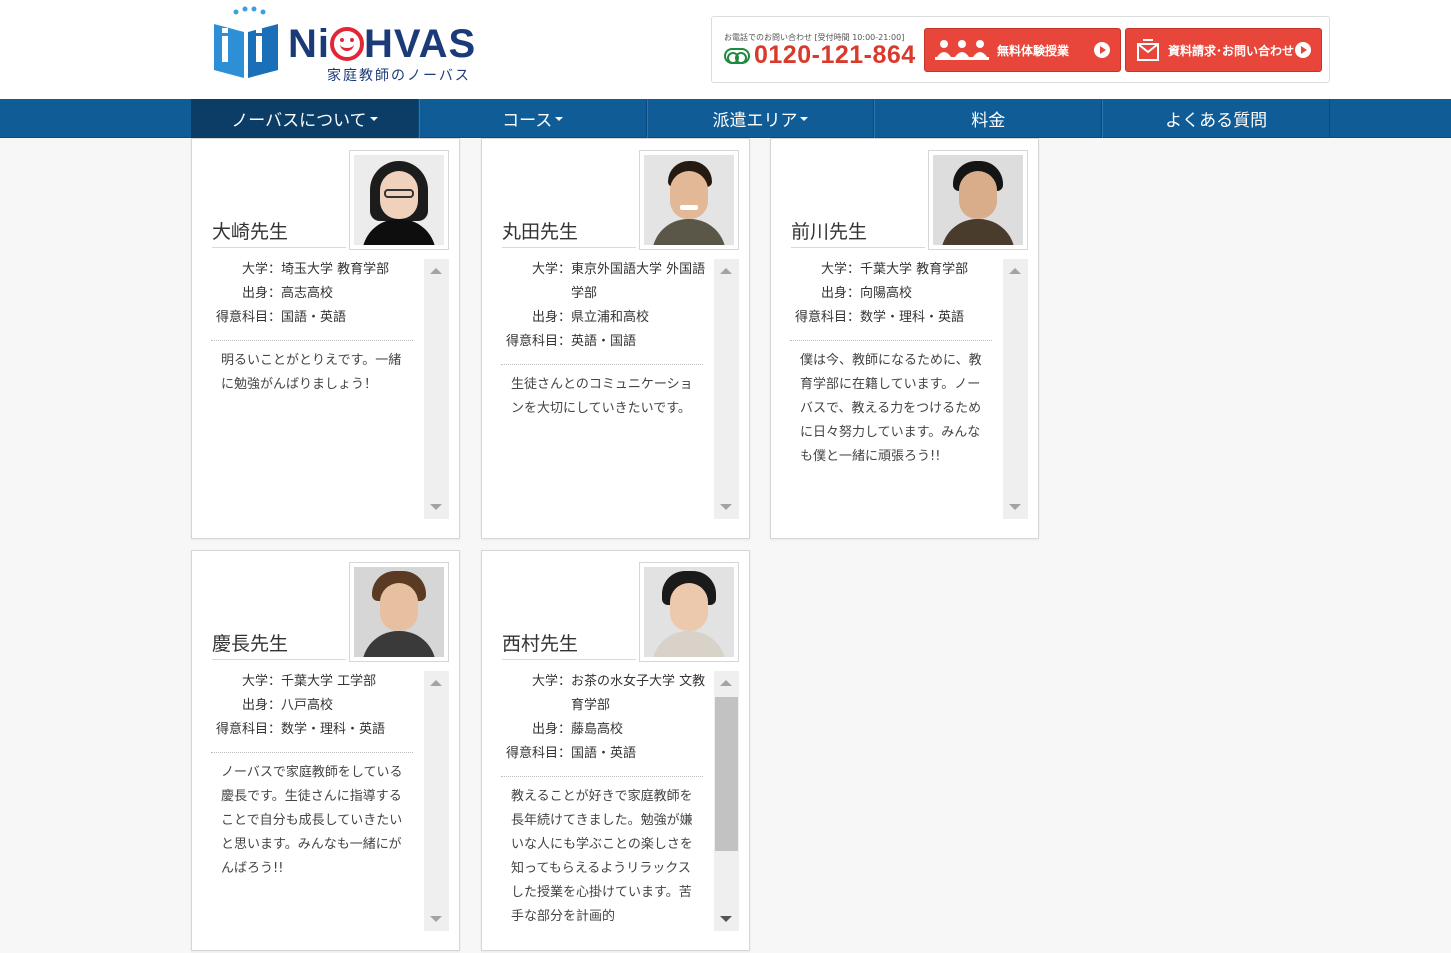  I want to click on nav-item-area: 派遣エリア, so click(760, 118).